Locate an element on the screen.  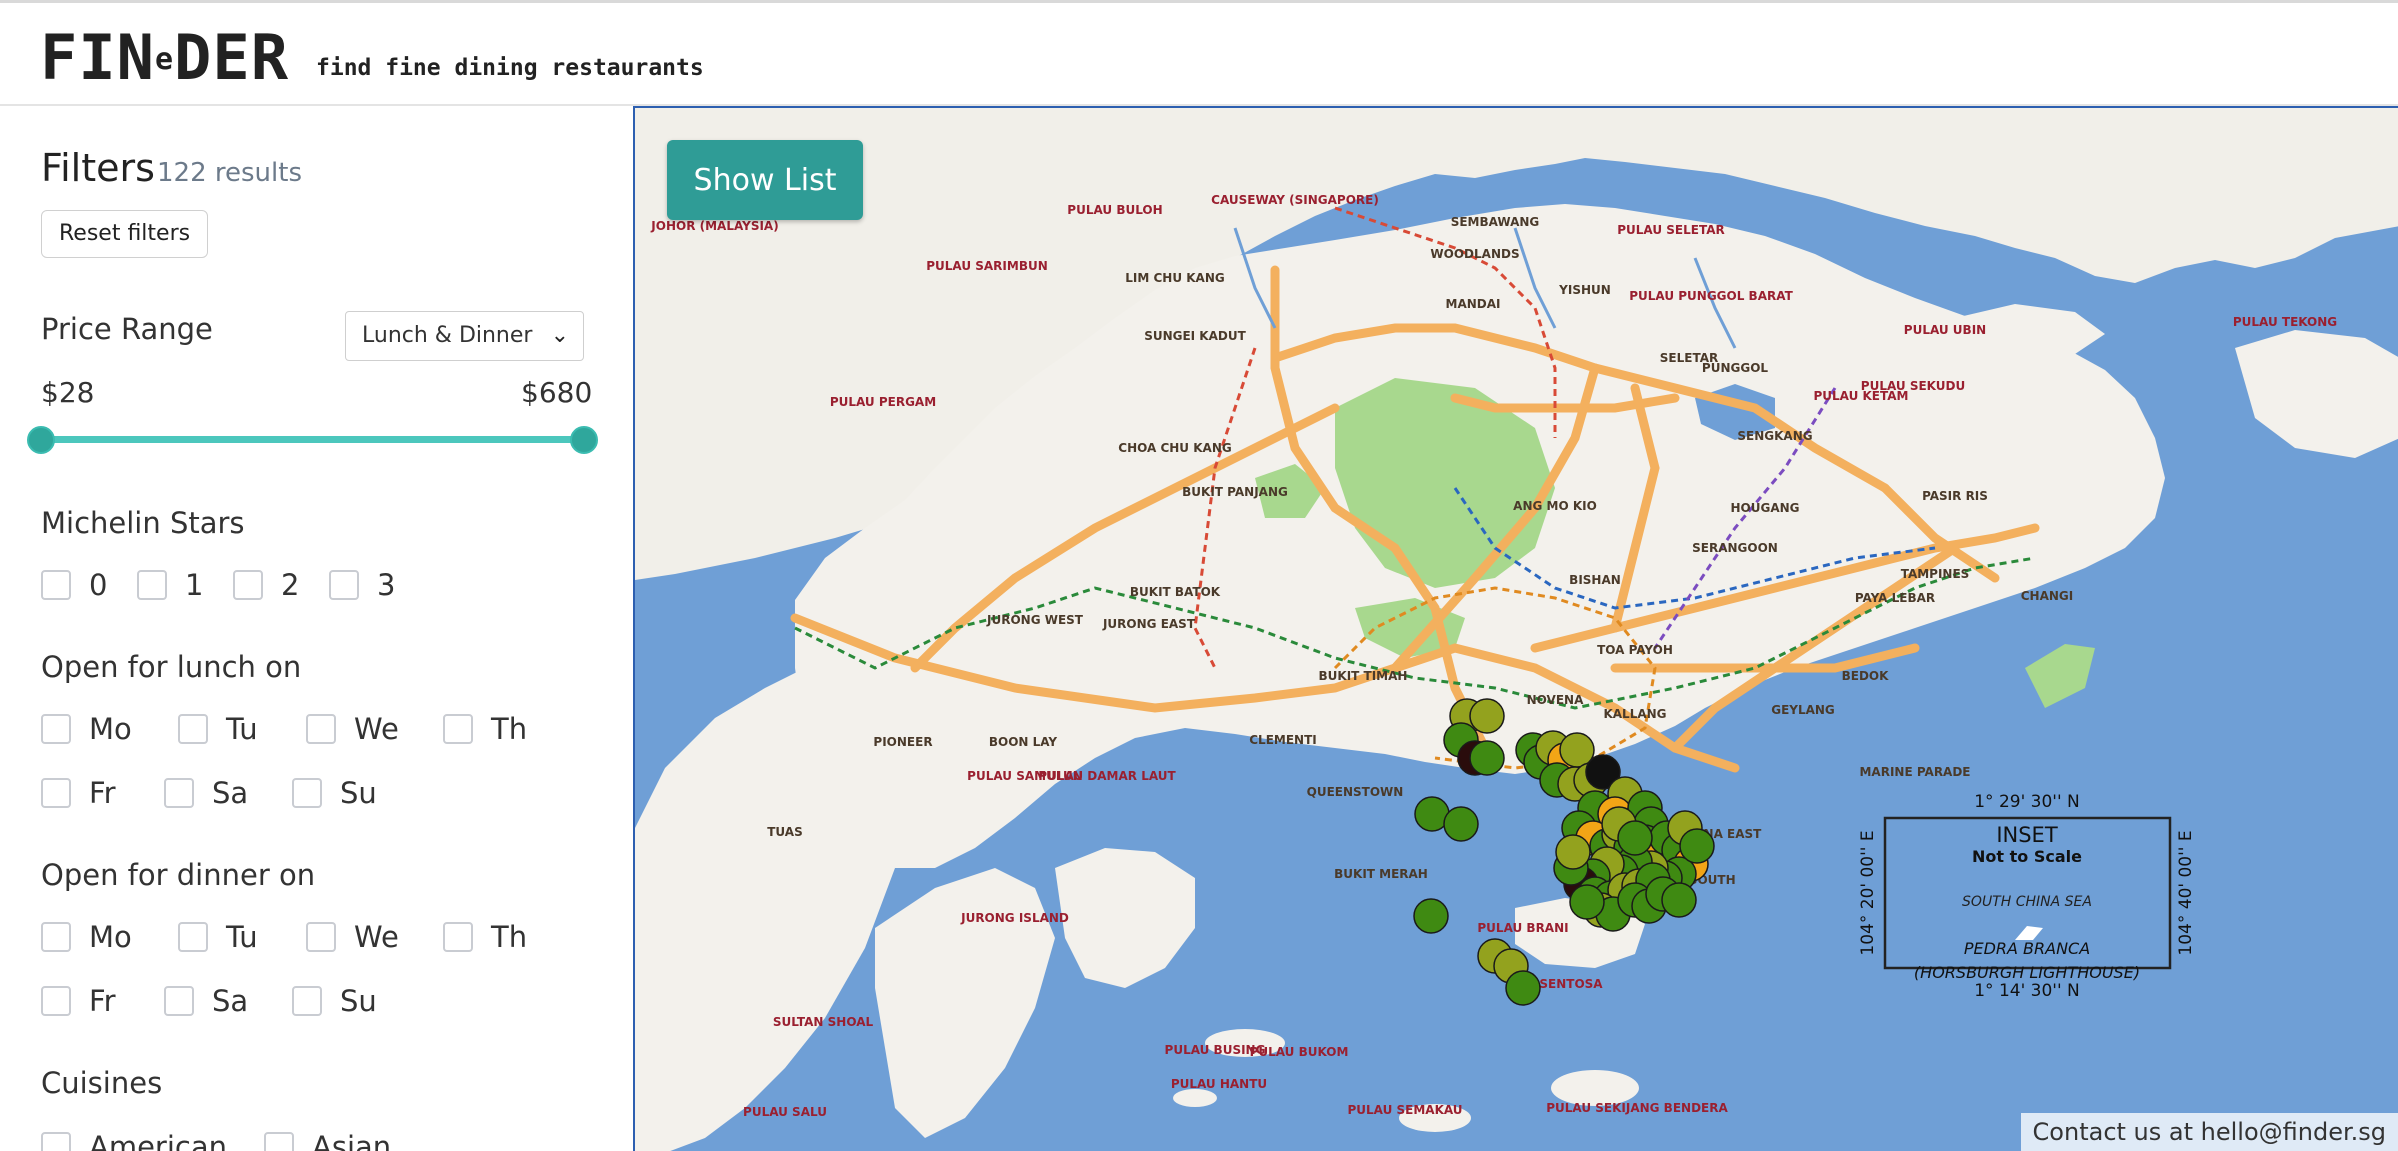
map-label: PULAU DAMAR LAUT is located at coordinates (1107, 776).